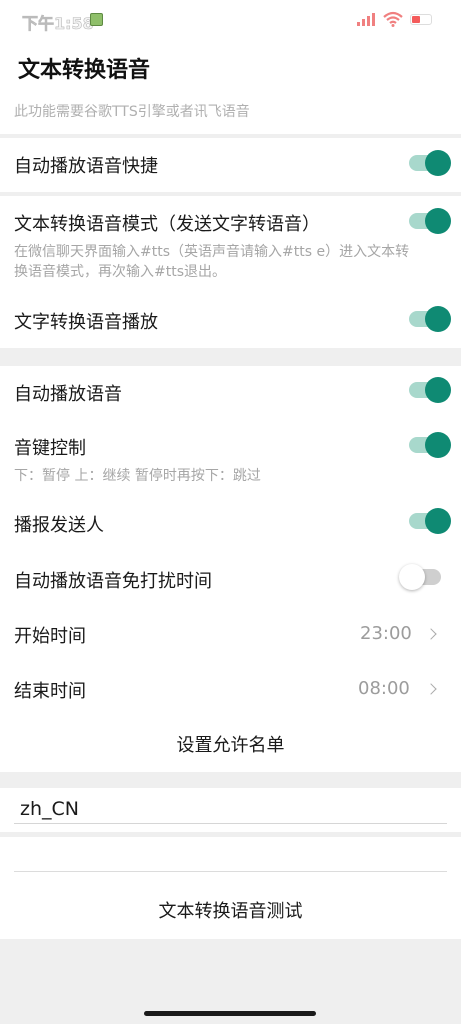  I want to click on tts-mode-toggle, so click(430, 221).